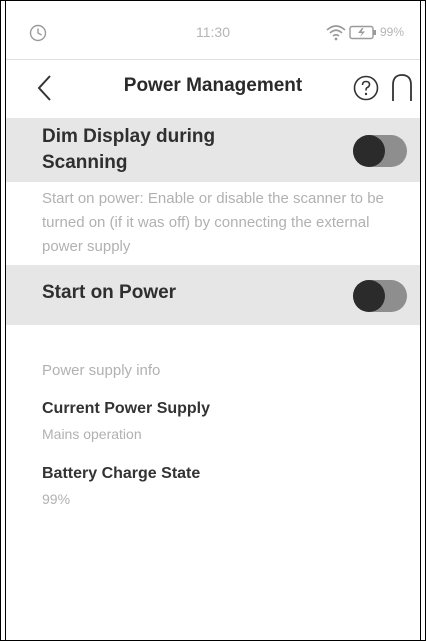 This screenshot has width=426, height=641. Describe the element at coordinates (121, 473) in the screenshot. I see `battery-charge-state-label: Battery Charge State` at that location.